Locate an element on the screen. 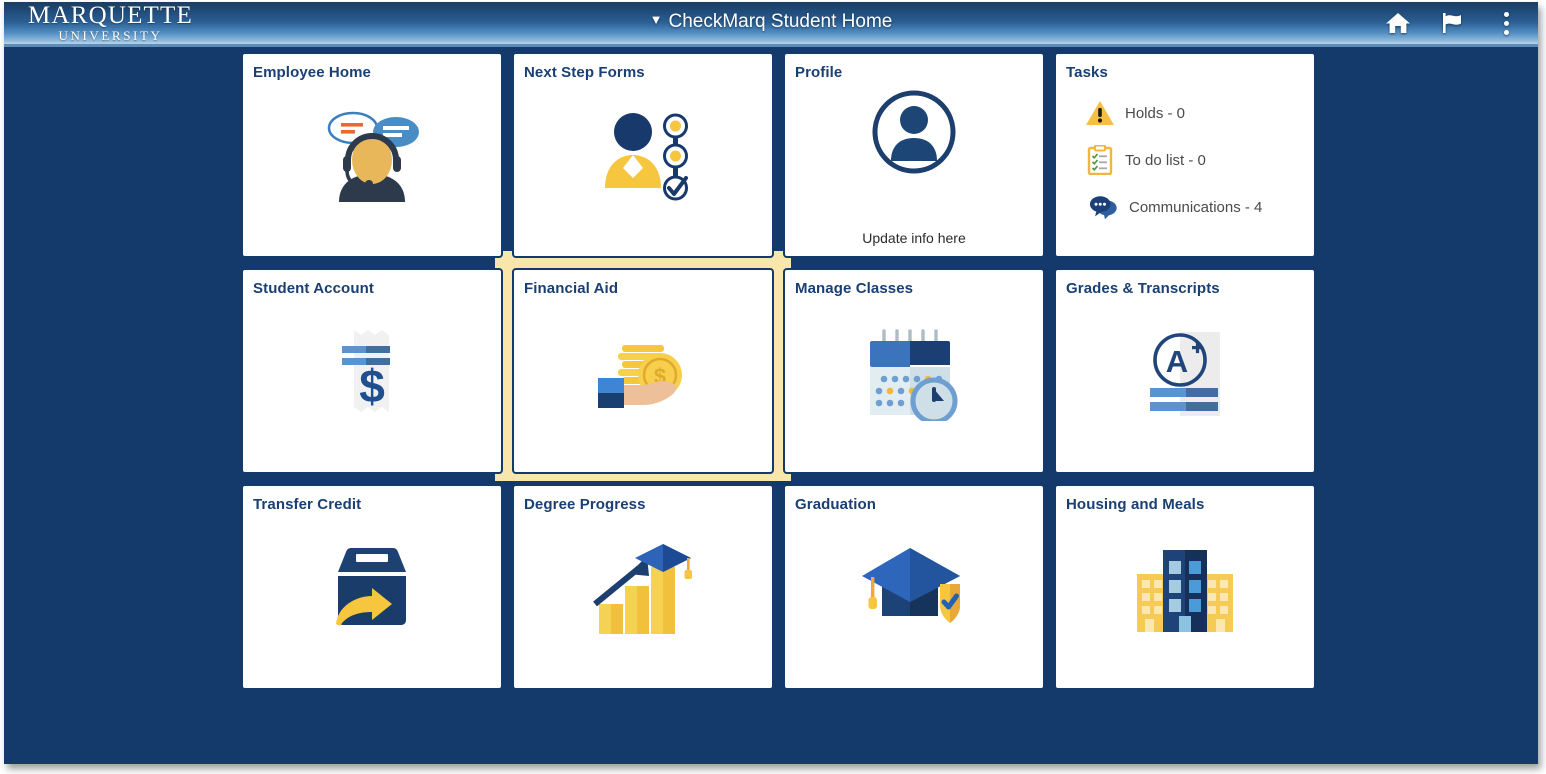 Image resolution: width=1546 pixels, height=774 pixels. calendar-clock-icon is located at coordinates (914, 374).